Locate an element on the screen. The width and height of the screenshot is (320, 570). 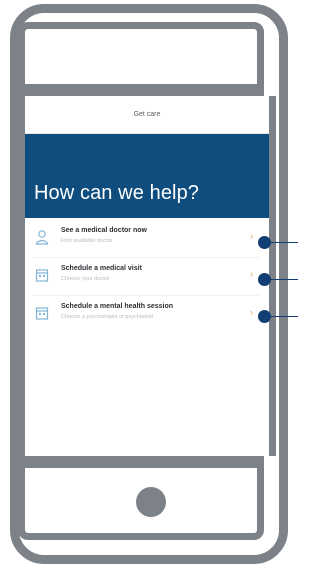
page-title: Get care is located at coordinates (147, 114).